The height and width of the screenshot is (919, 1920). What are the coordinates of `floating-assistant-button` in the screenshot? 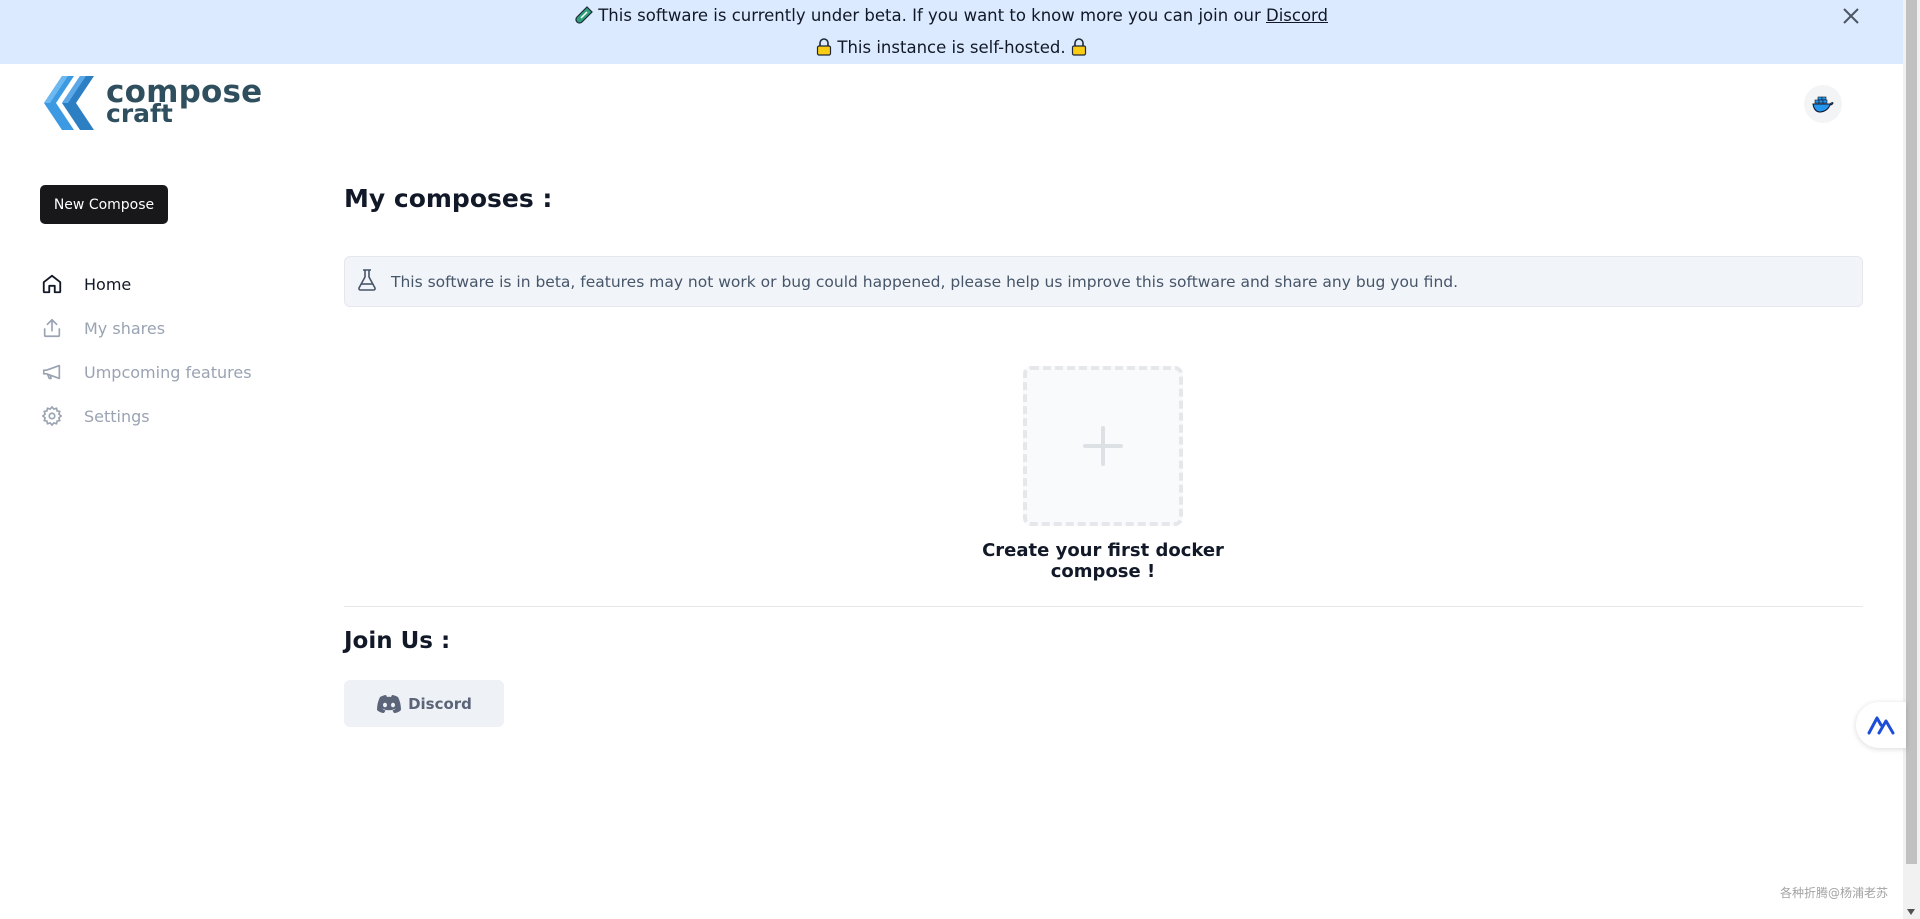 It's located at (1881, 725).